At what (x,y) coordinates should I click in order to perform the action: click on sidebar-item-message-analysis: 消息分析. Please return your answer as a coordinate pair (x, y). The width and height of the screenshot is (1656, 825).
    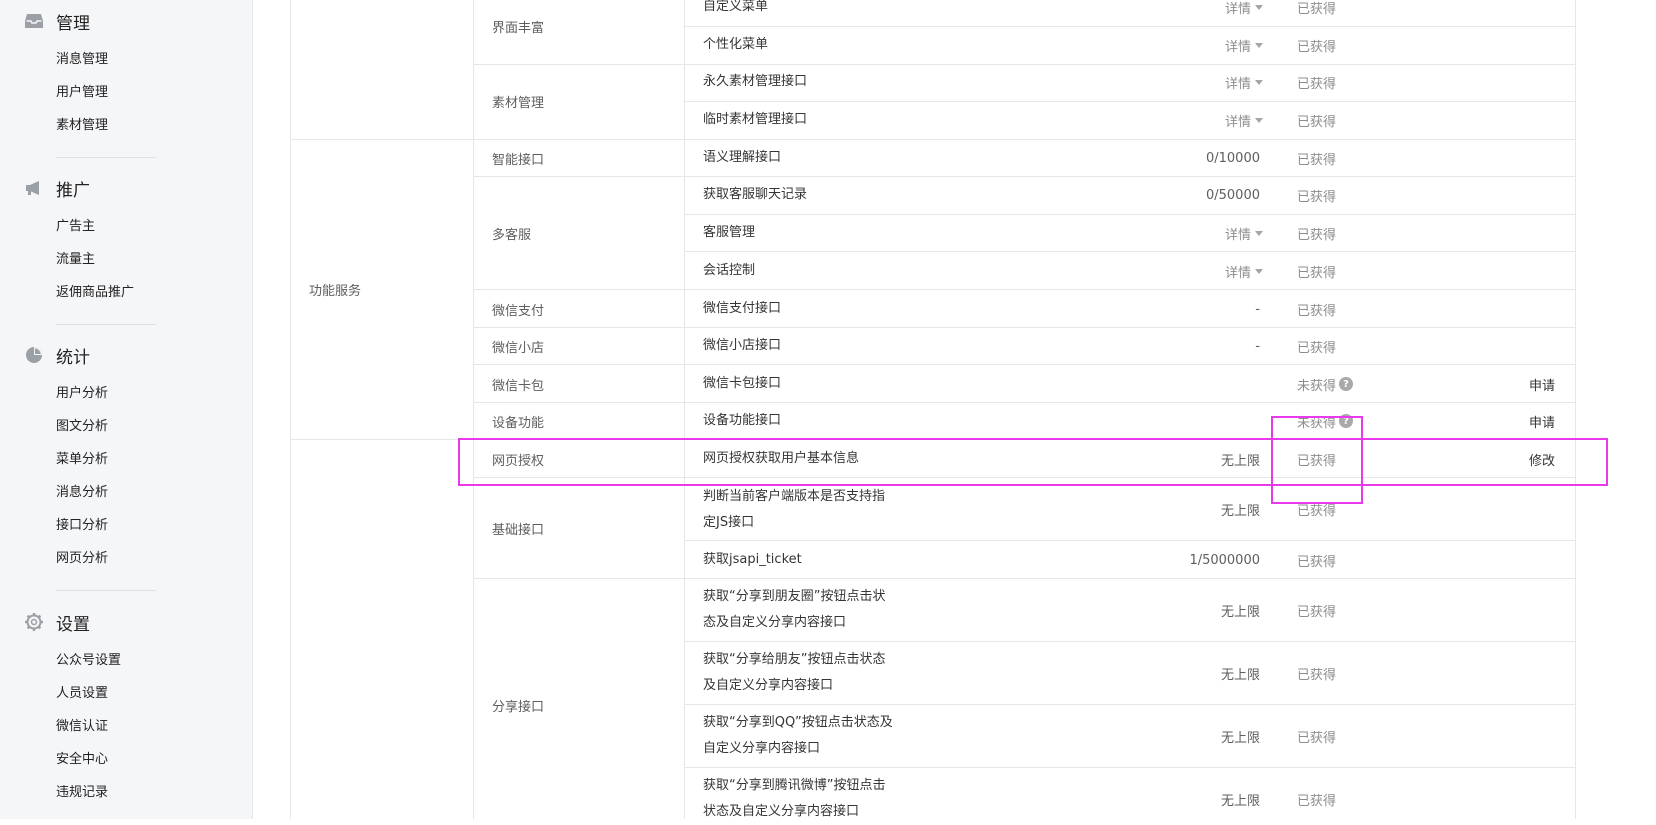
    Looking at the image, I should click on (82, 493).